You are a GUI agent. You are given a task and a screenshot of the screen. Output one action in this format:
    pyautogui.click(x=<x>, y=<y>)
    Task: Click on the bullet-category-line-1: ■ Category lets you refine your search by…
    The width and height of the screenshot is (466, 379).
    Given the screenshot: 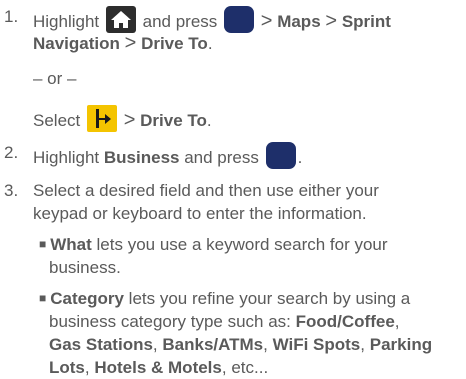 What is the action you would take?
    pyautogui.click(x=224, y=299)
    